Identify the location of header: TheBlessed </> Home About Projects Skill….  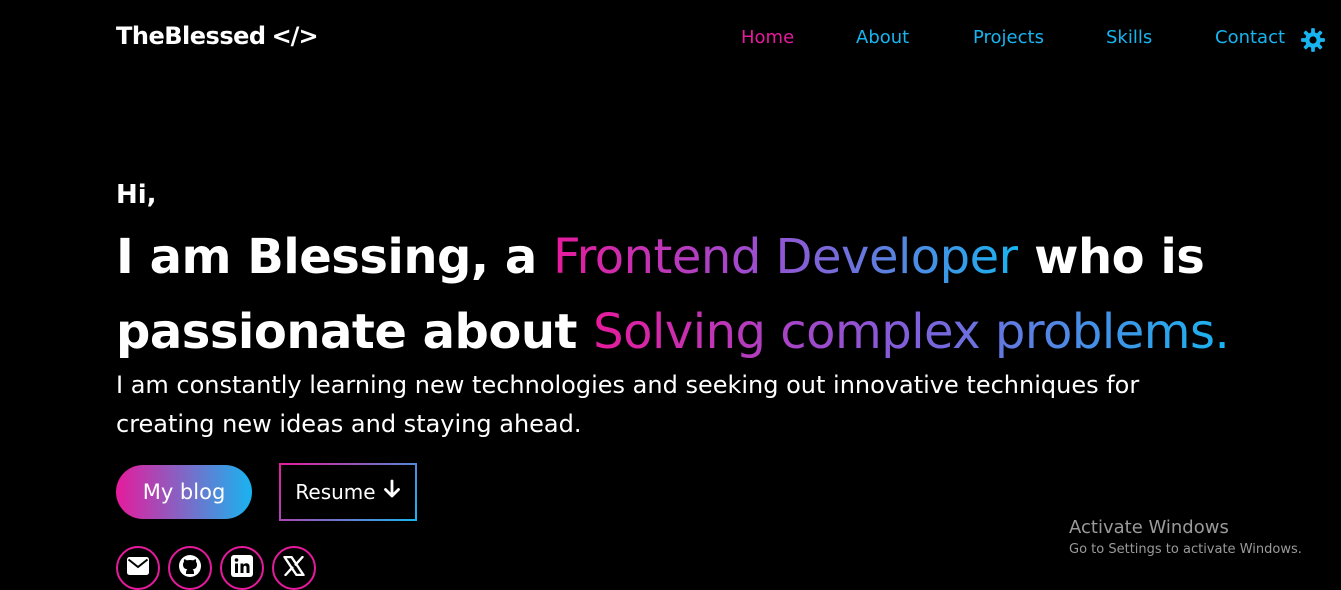
(670, 40).